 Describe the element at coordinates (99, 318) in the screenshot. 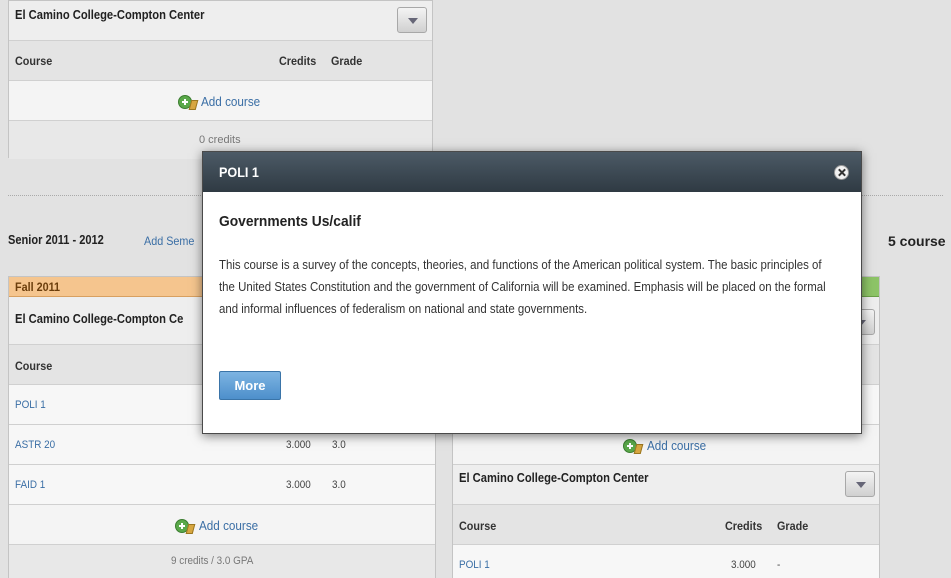

I see `fall-school-name: El Camino College-Compton Ce` at that location.